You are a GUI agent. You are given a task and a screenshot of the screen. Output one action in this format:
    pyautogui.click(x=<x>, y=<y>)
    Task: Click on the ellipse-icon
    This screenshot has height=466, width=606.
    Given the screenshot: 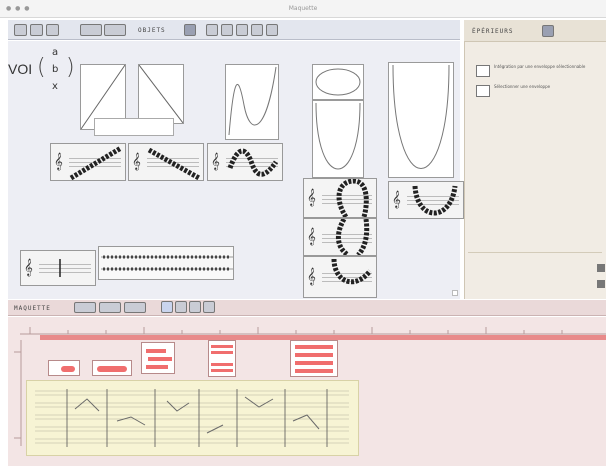 What is the action you would take?
    pyautogui.click(x=338, y=82)
    